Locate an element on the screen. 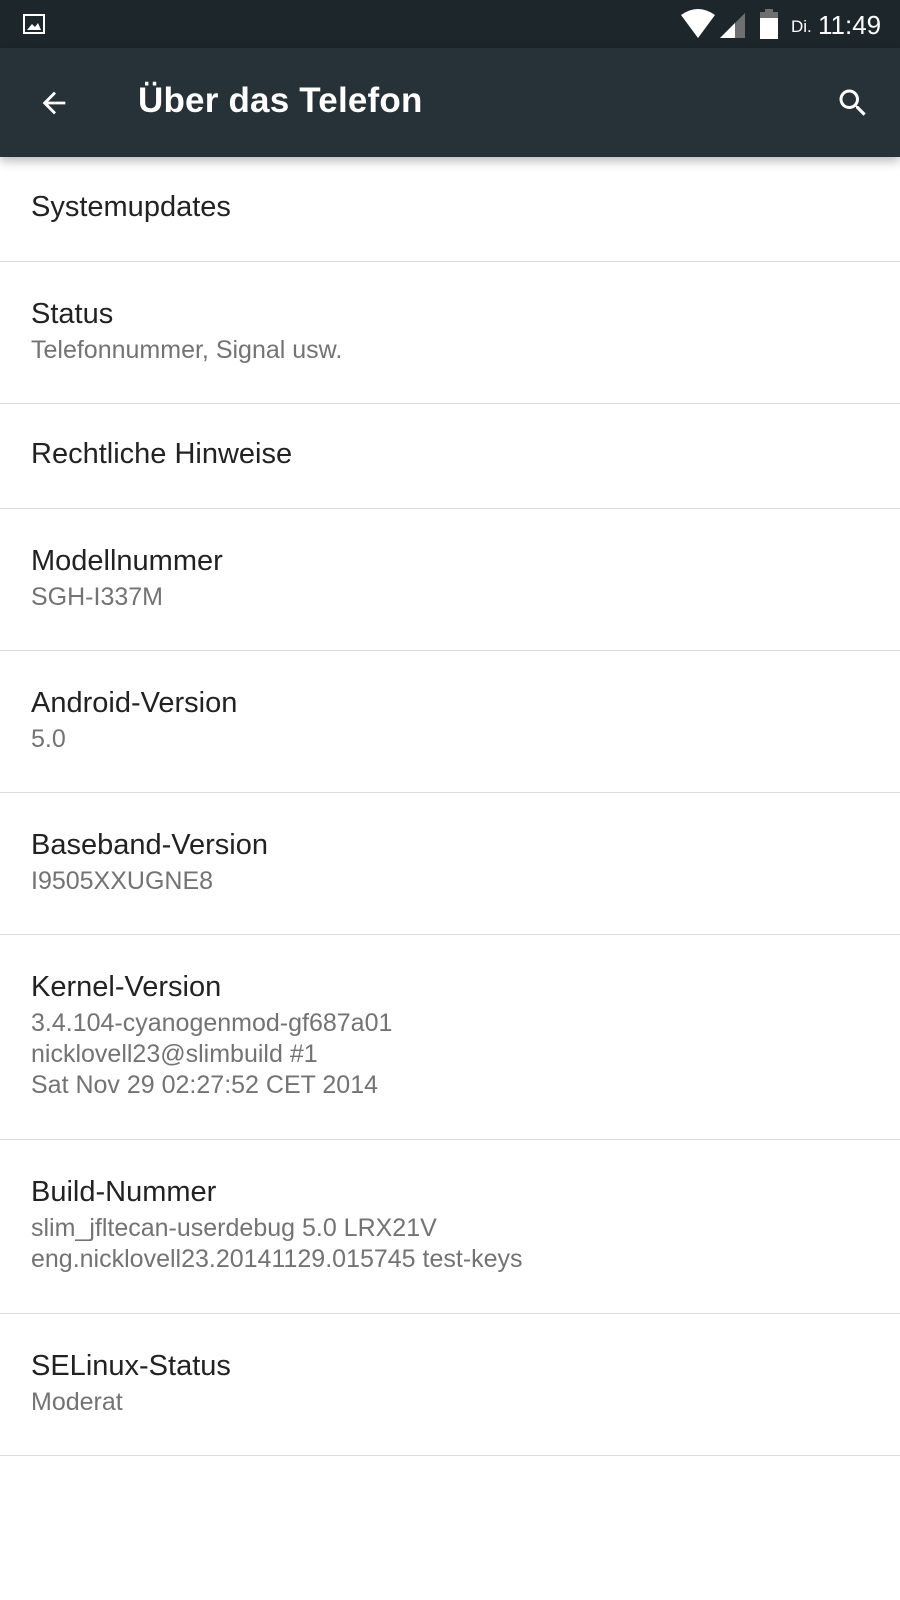 The height and width of the screenshot is (1600, 900). setting-title: Android-Version is located at coordinates (134, 703).